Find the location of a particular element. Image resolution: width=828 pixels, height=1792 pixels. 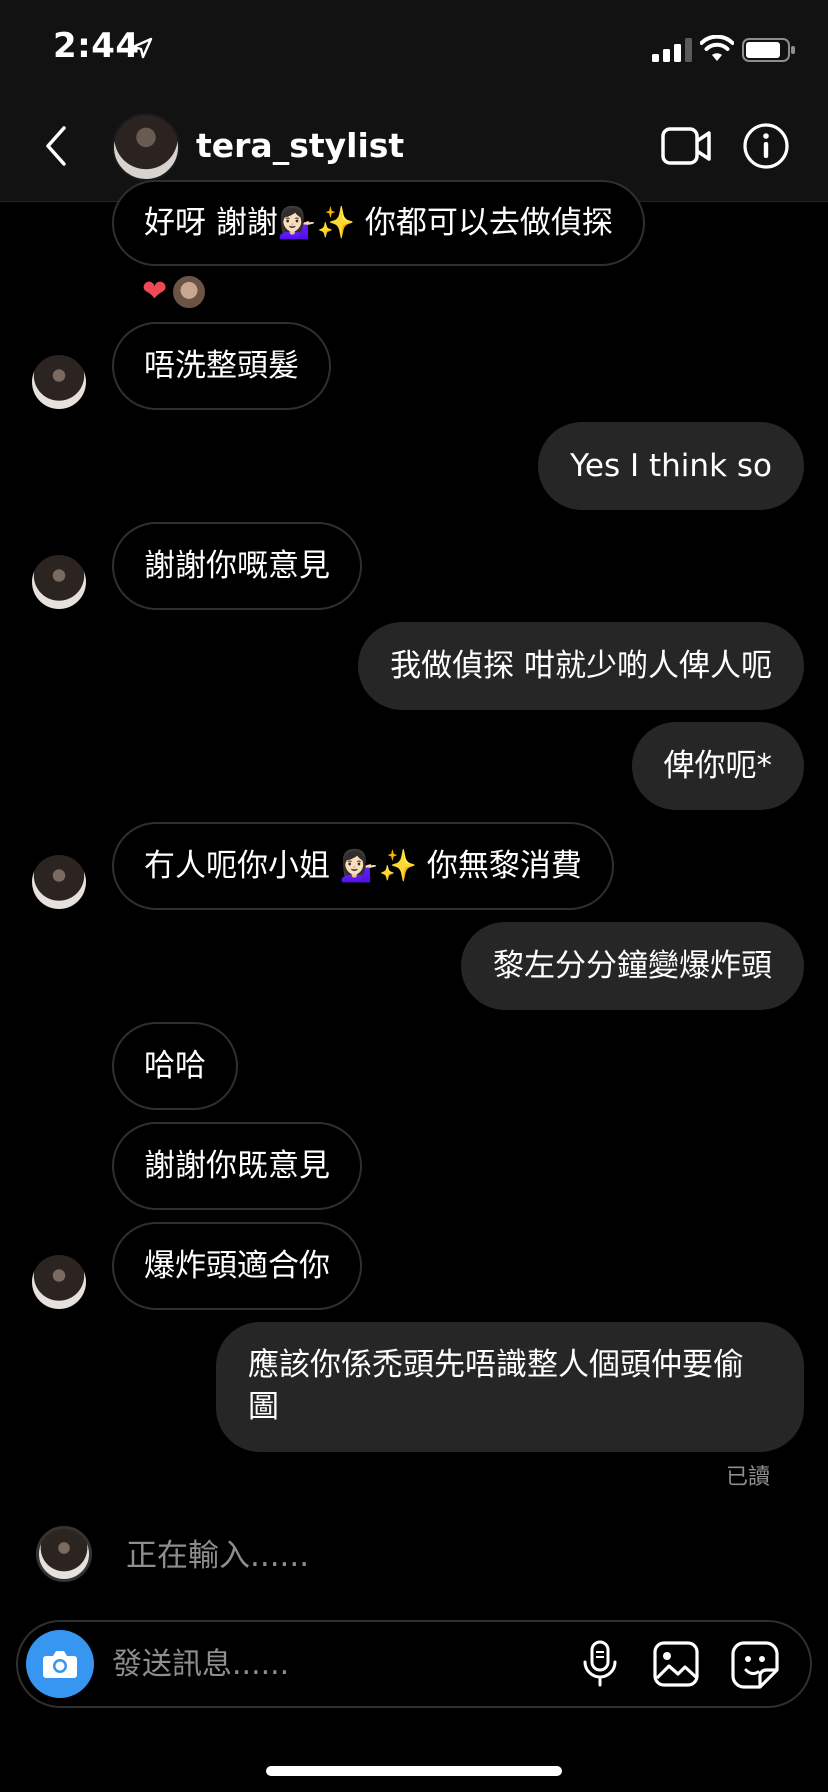

message-text: 爆炸頭適合你 is located at coordinates (237, 1266).